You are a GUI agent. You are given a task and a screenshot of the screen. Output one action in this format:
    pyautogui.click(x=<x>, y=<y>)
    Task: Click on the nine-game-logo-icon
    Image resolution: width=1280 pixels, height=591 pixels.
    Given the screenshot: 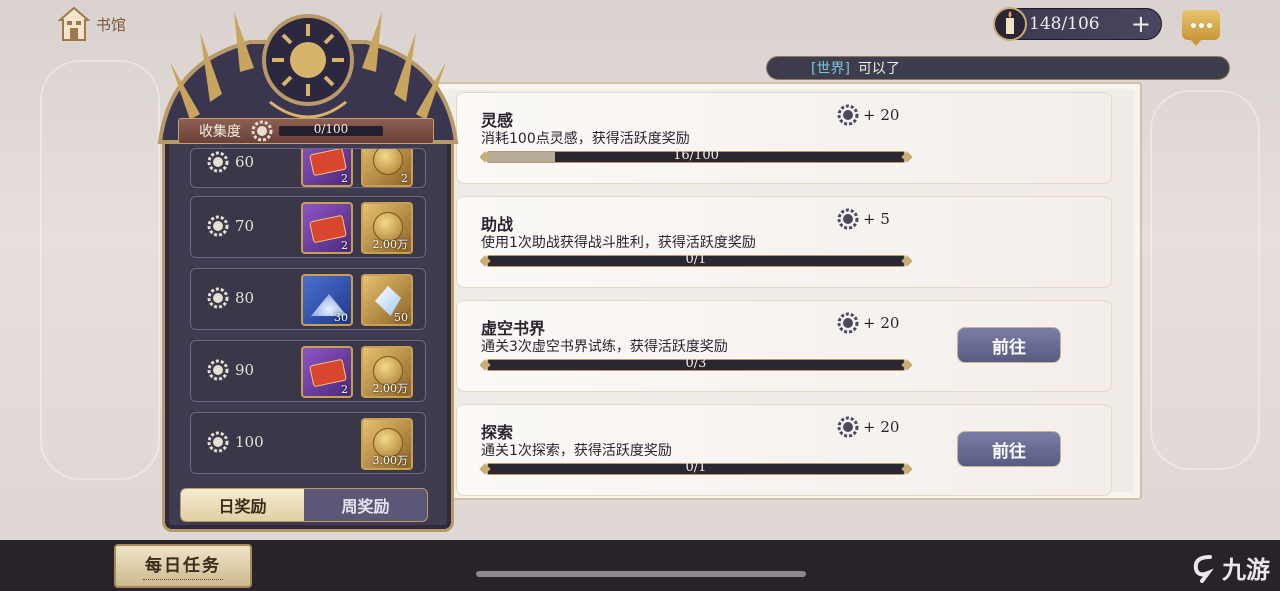 What is the action you would take?
    pyautogui.click(x=1203, y=568)
    